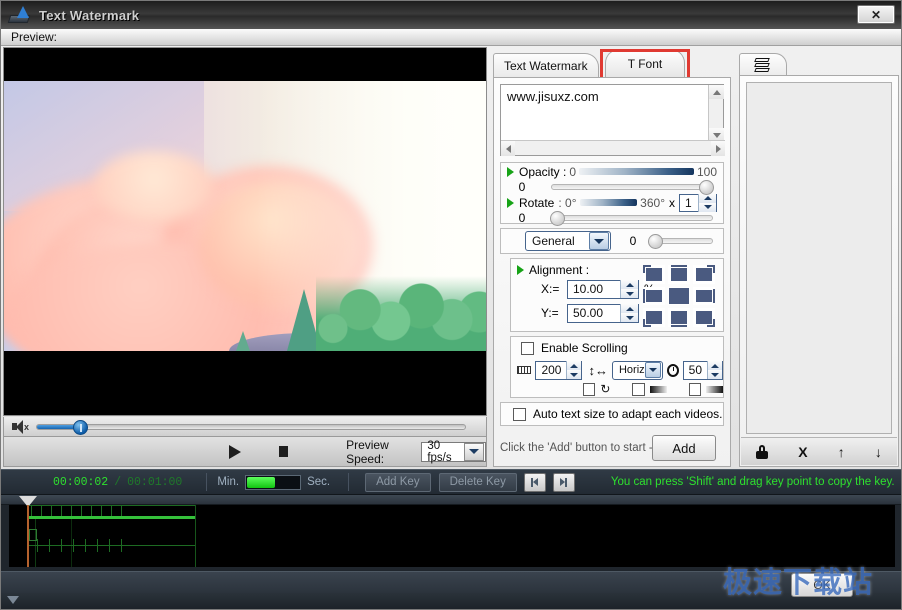  I want to click on alignment-group: Alignment : X:= 10.00 % Y:=, so click(617, 295).